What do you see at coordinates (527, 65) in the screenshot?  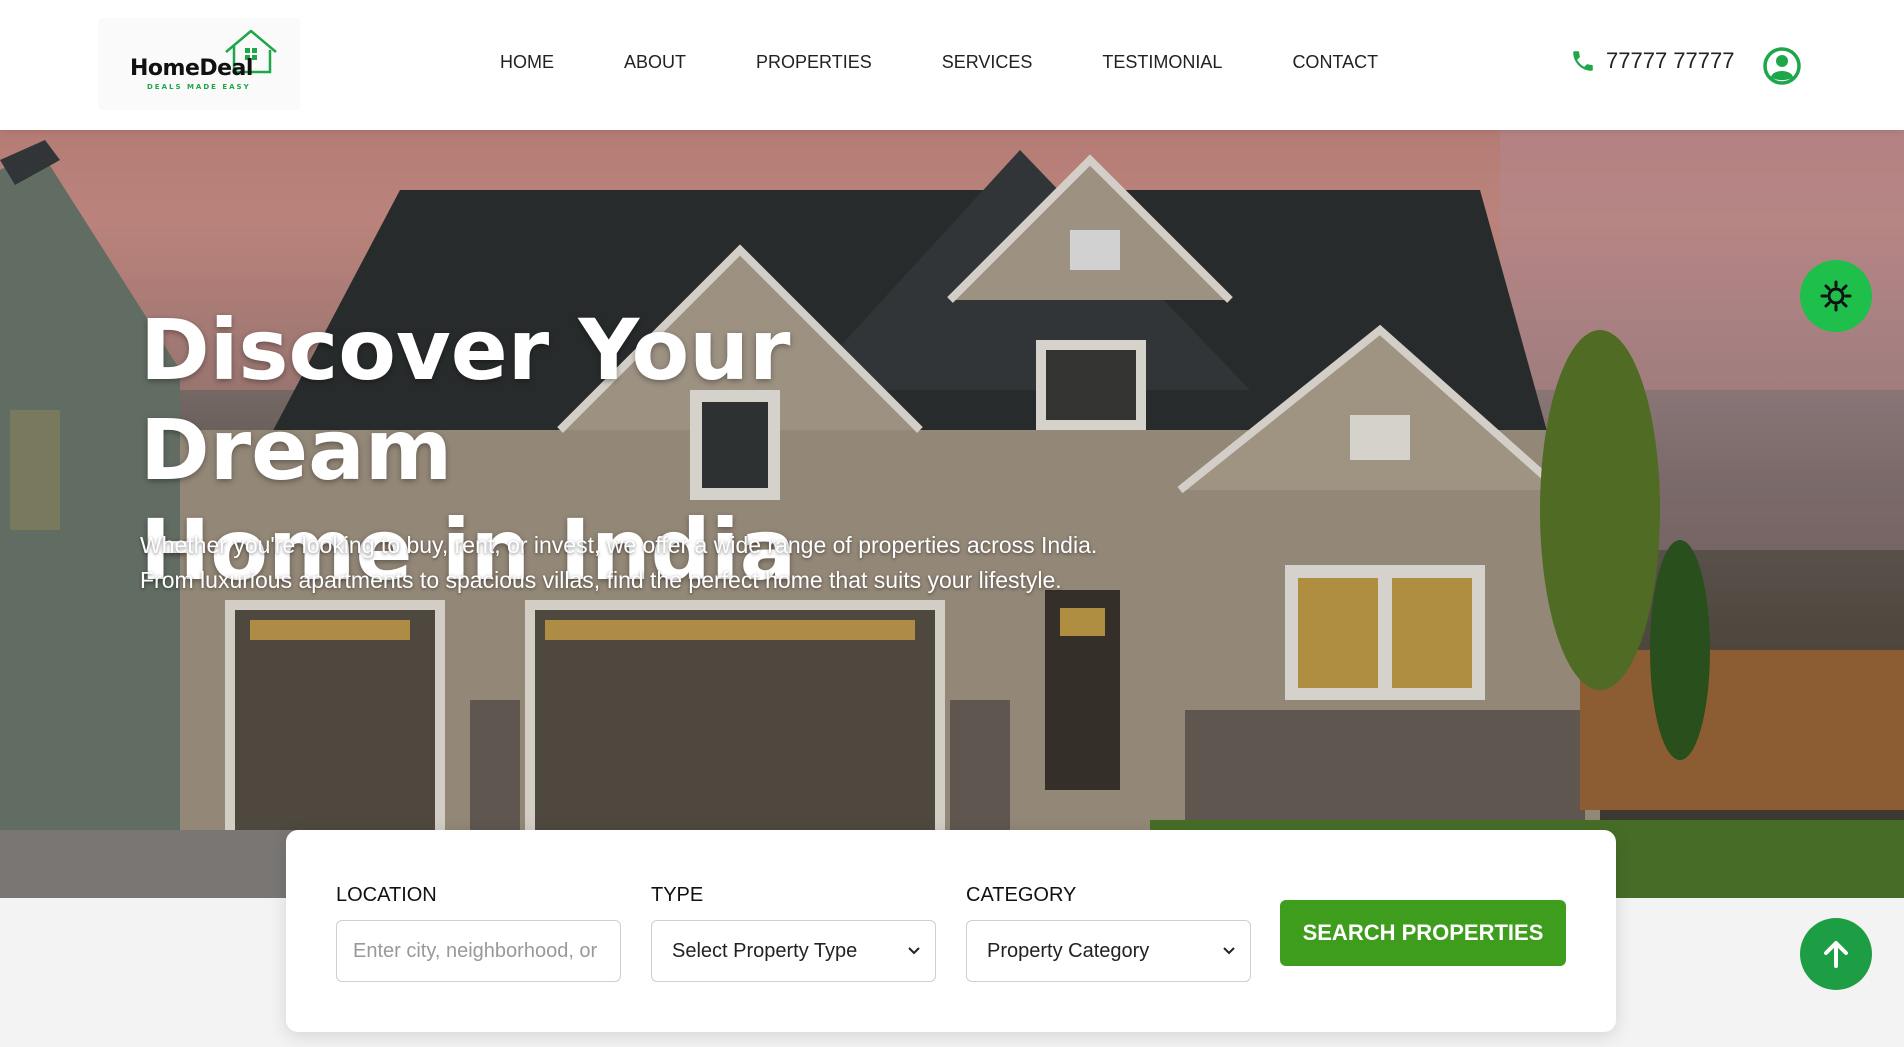 I see `nav-home: HOME` at bounding box center [527, 65].